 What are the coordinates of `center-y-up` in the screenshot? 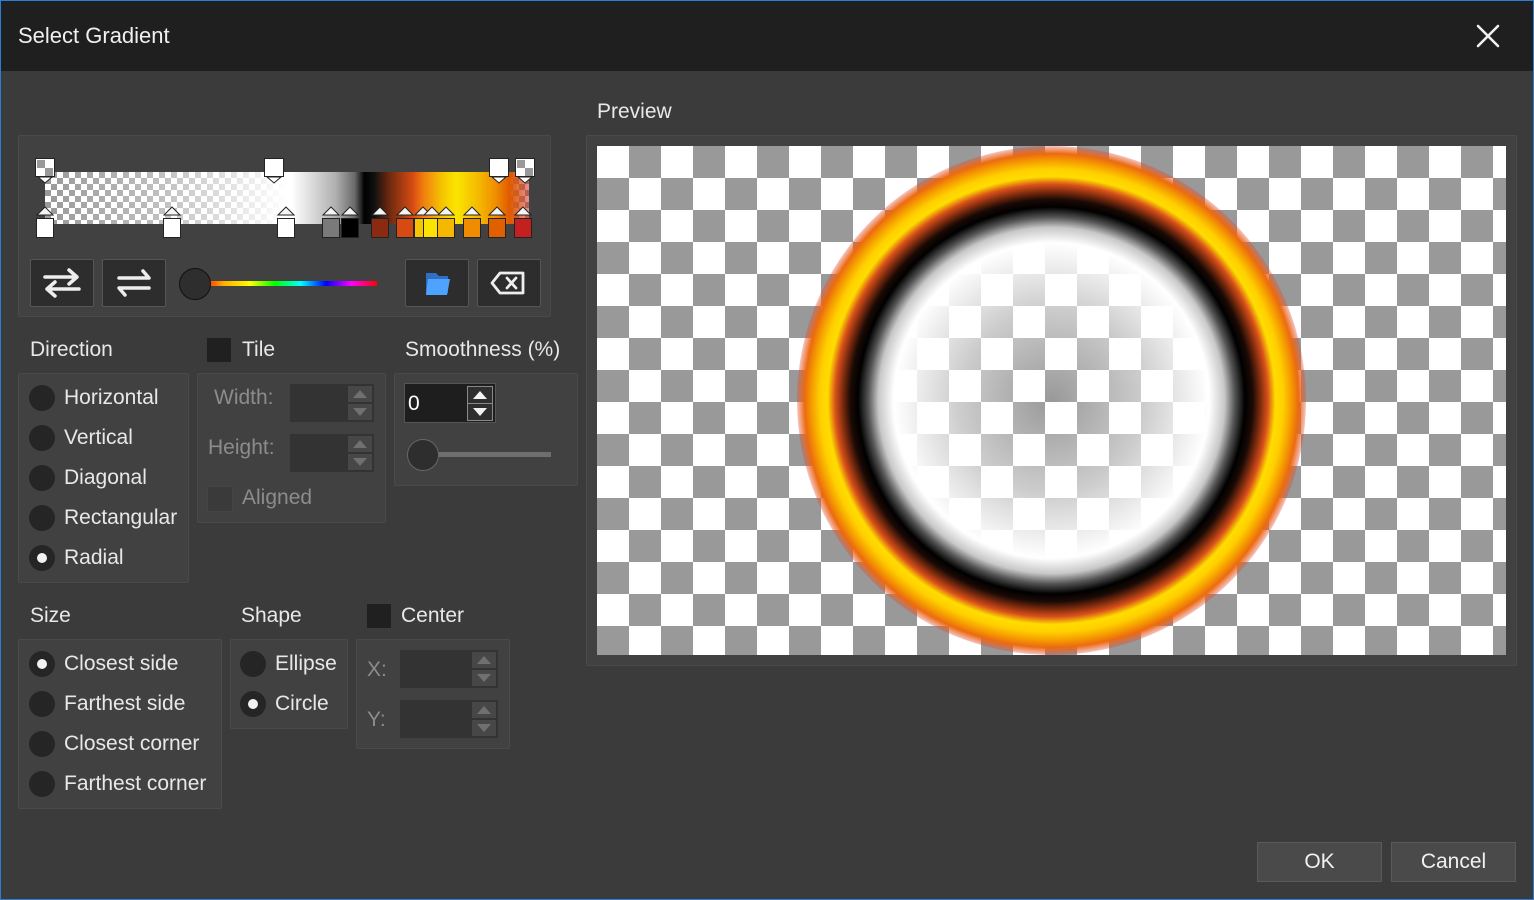 It's located at (484, 710).